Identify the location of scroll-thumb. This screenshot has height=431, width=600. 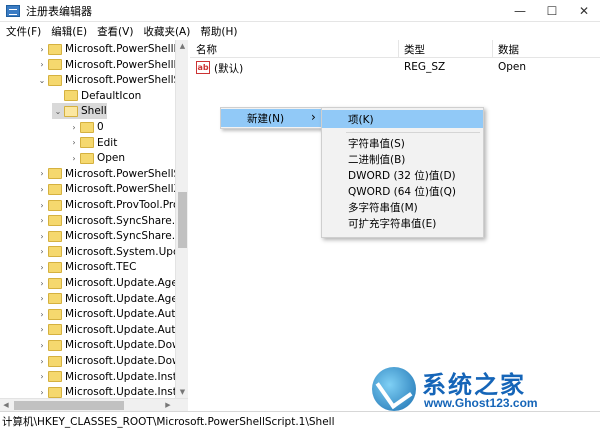
(182, 220).